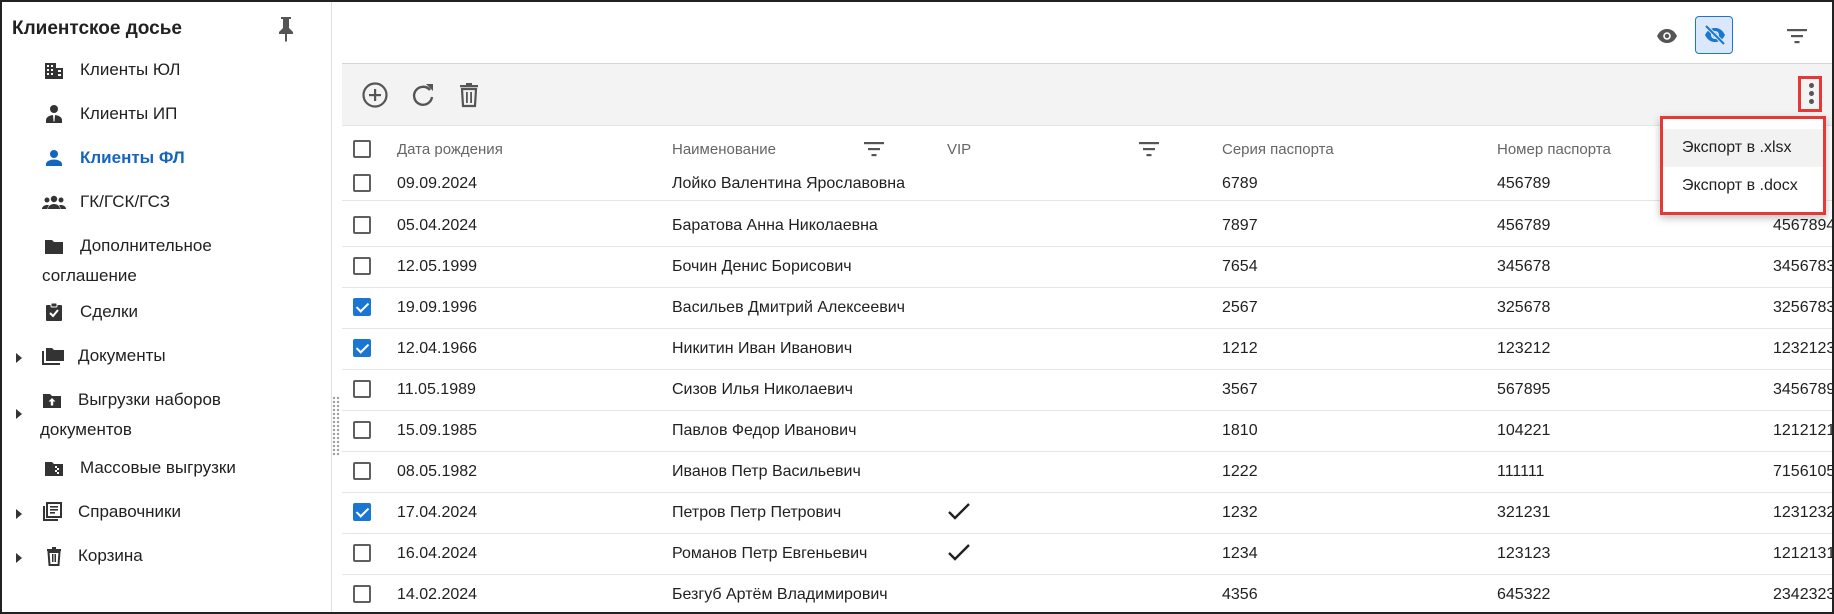  I want to click on vip-check-icon, so click(959, 511).